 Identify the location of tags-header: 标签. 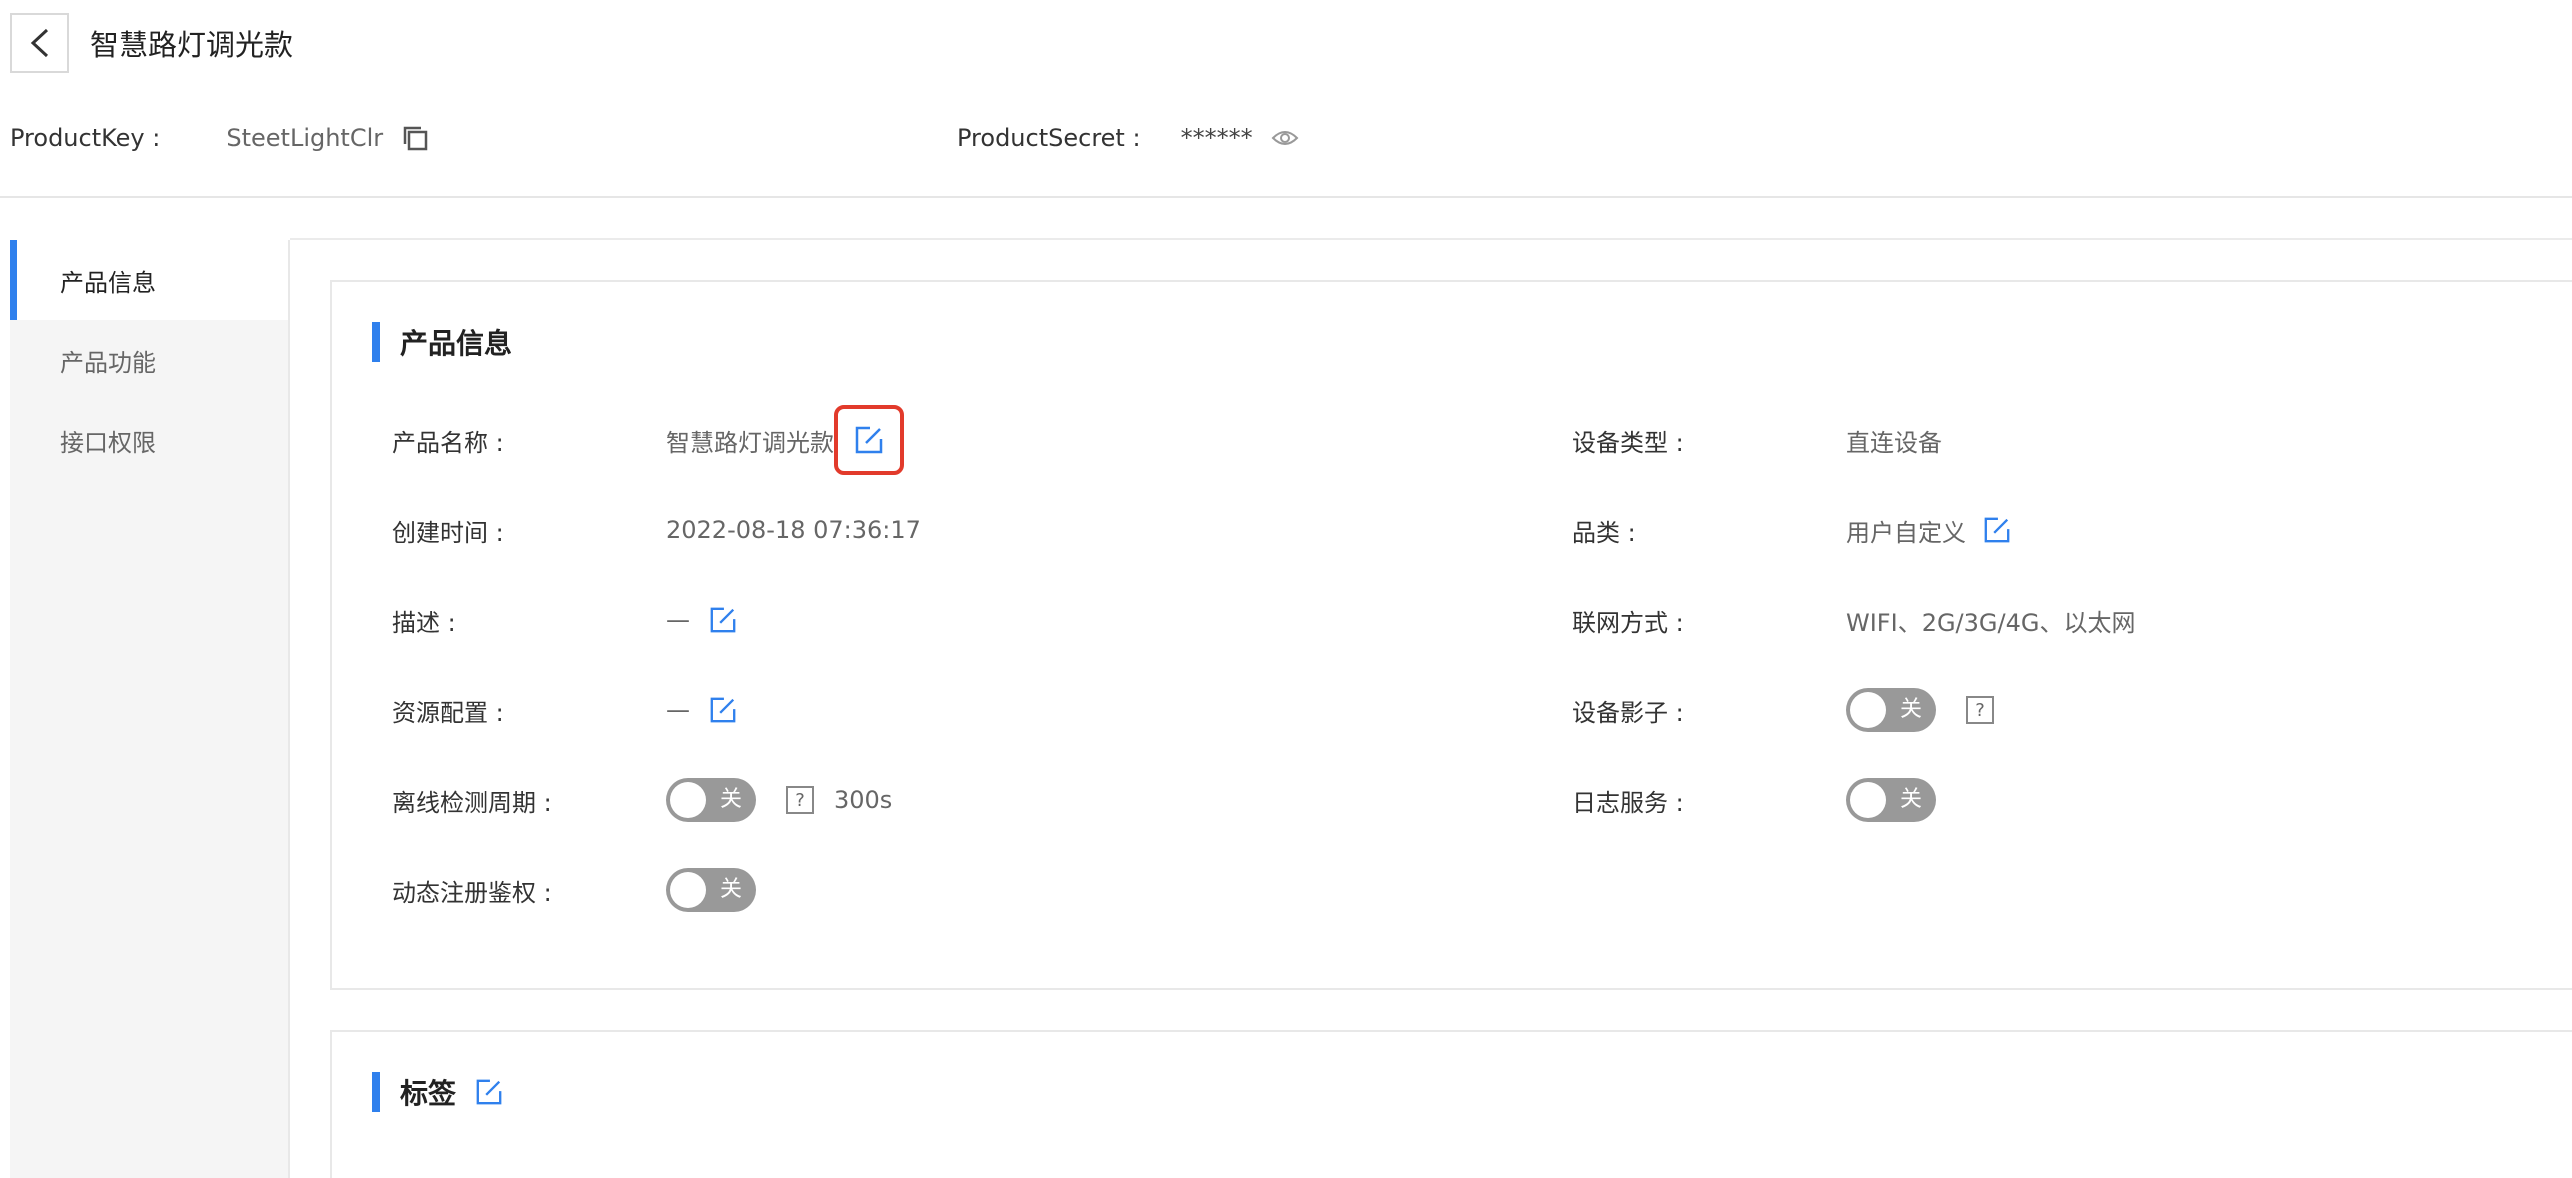
(438, 1092).